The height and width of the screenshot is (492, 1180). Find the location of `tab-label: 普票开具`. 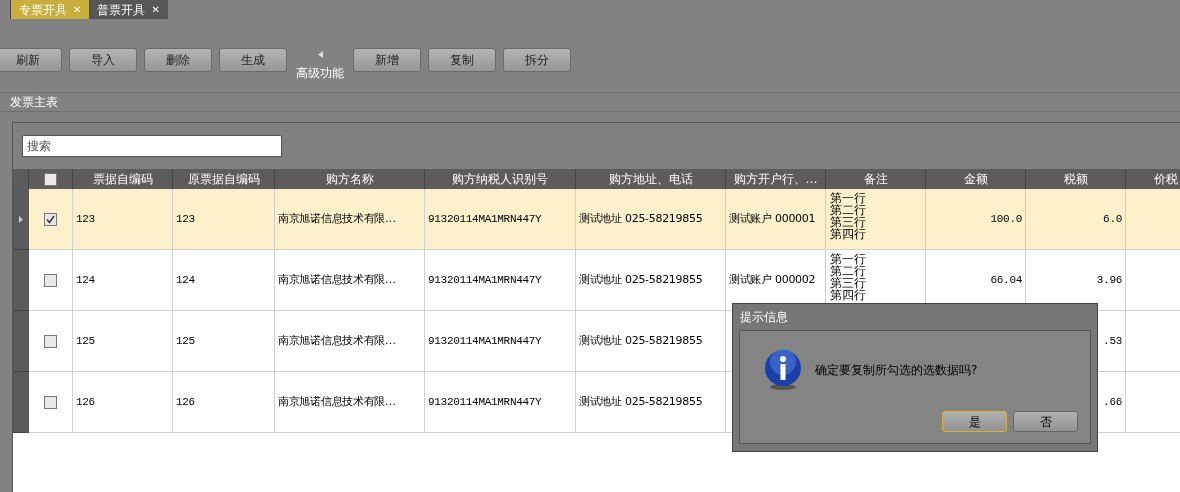

tab-label: 普票开具 is located at coordinates (121, 10).